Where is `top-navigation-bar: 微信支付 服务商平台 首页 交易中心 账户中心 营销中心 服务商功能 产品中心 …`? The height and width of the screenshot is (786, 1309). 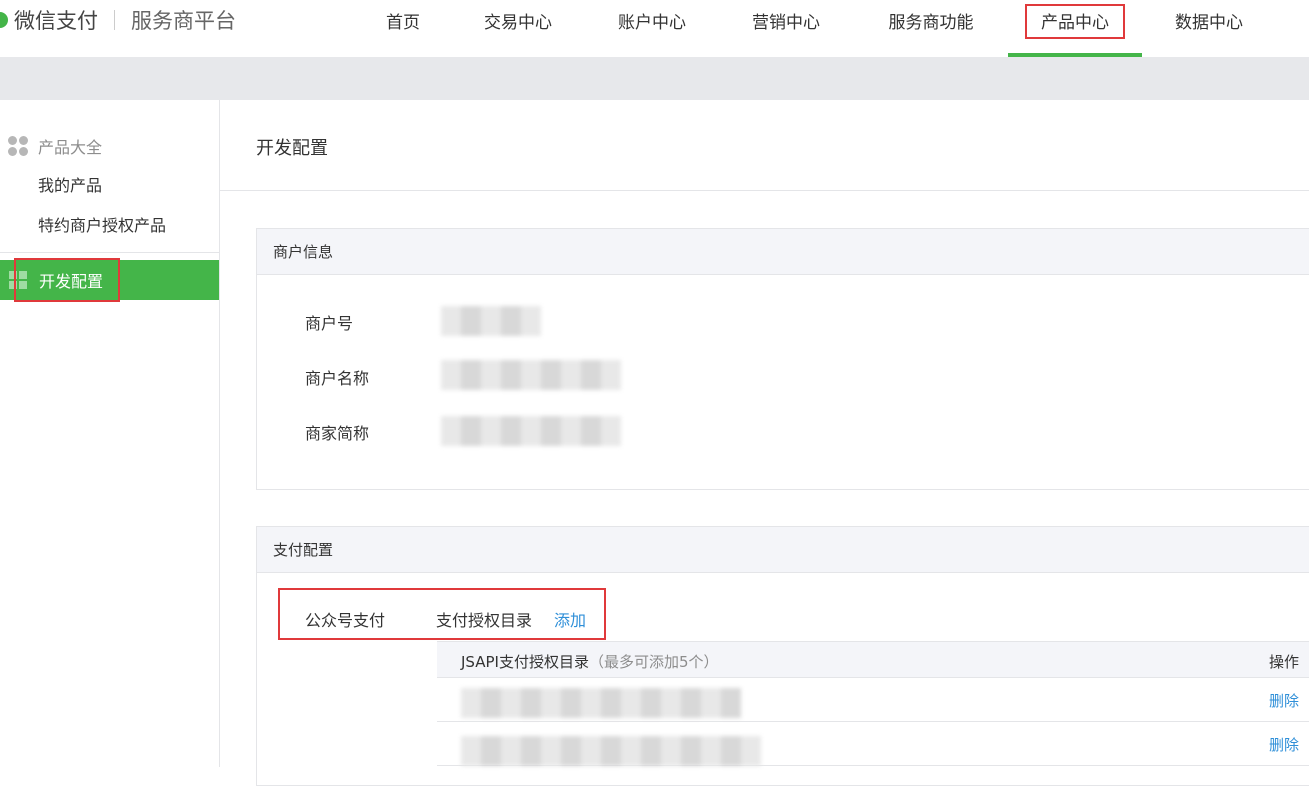 top-navigation-bar: 微信支付 服务商平台 首页 交易中心 账户中心 营销中心 服务商功能 产品中心 … is located at coordinates (654, 28).